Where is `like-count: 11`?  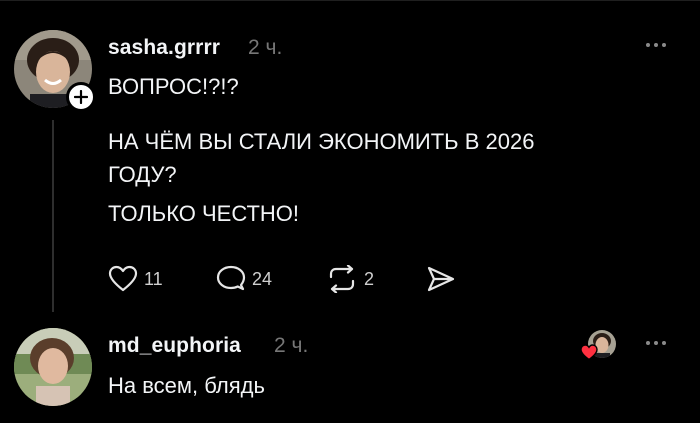 like-count: 11 is located at coordinates (153, 278).